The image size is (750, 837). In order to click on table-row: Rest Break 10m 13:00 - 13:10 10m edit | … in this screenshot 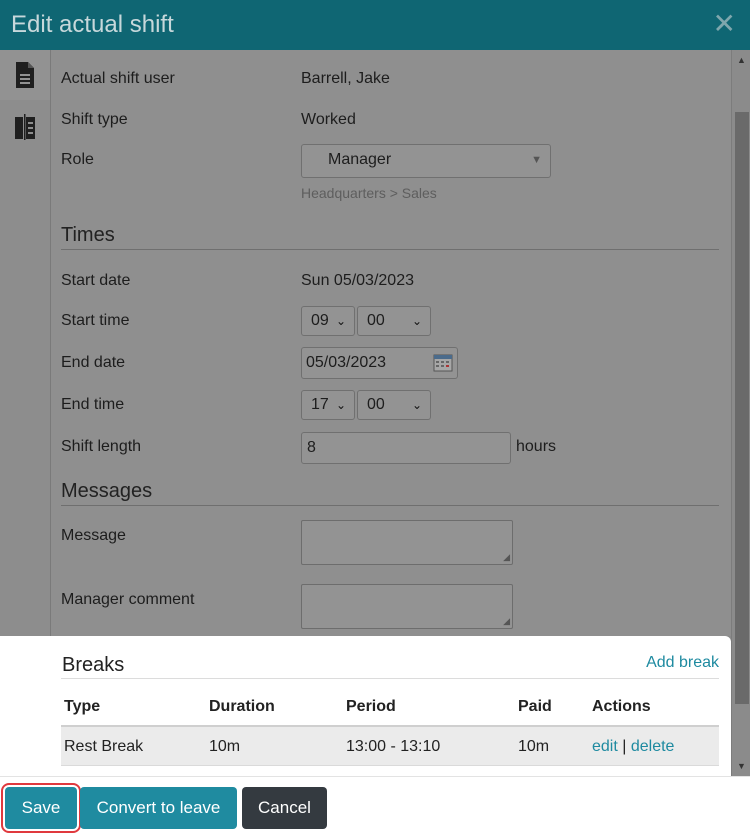, I will do `click(390, 746)`.